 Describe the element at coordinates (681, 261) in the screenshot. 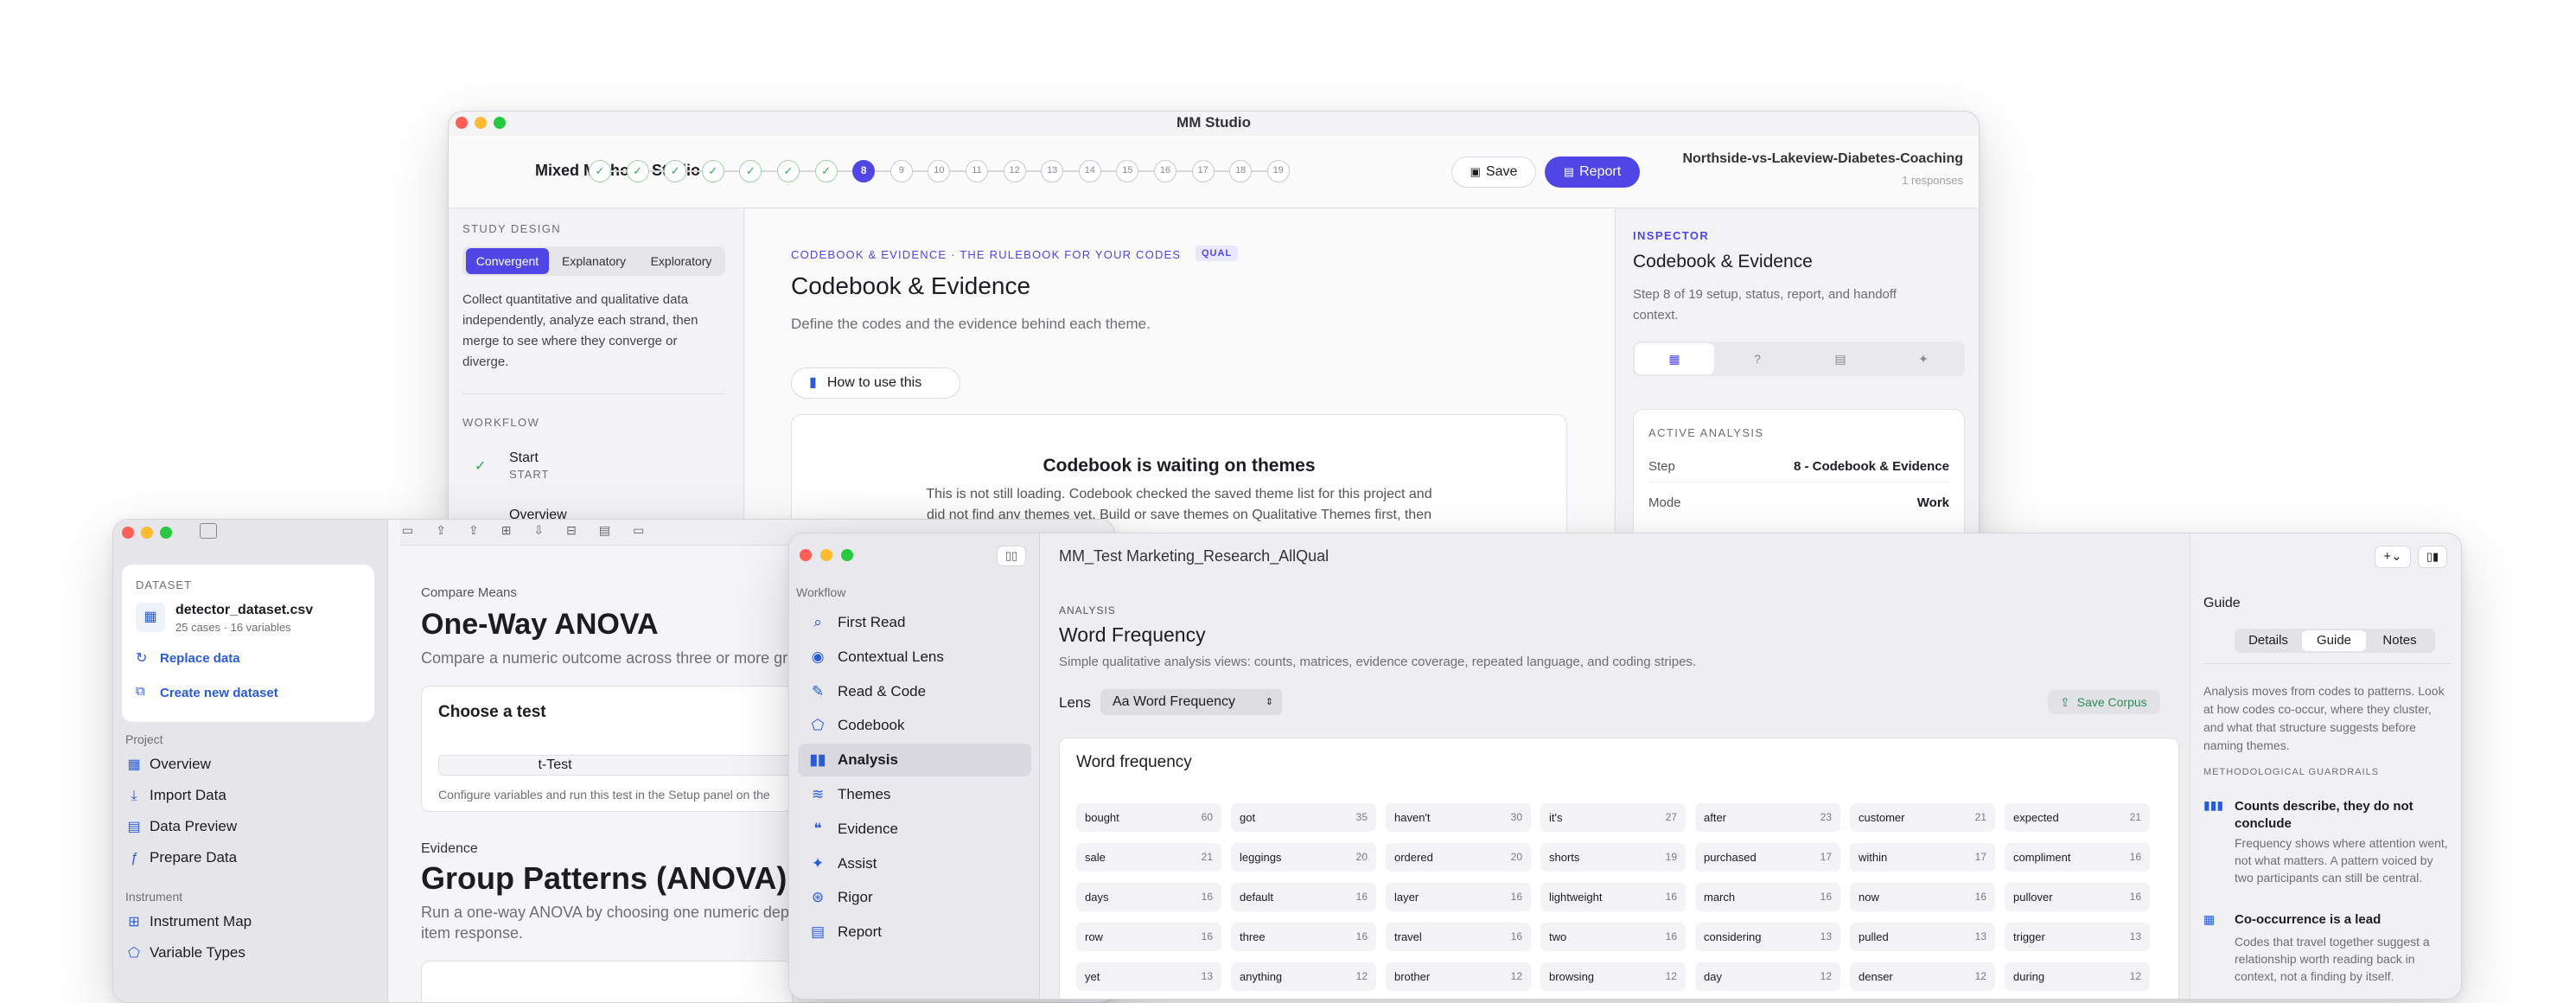

I see `design-exploratory: Exploratory` at that location.